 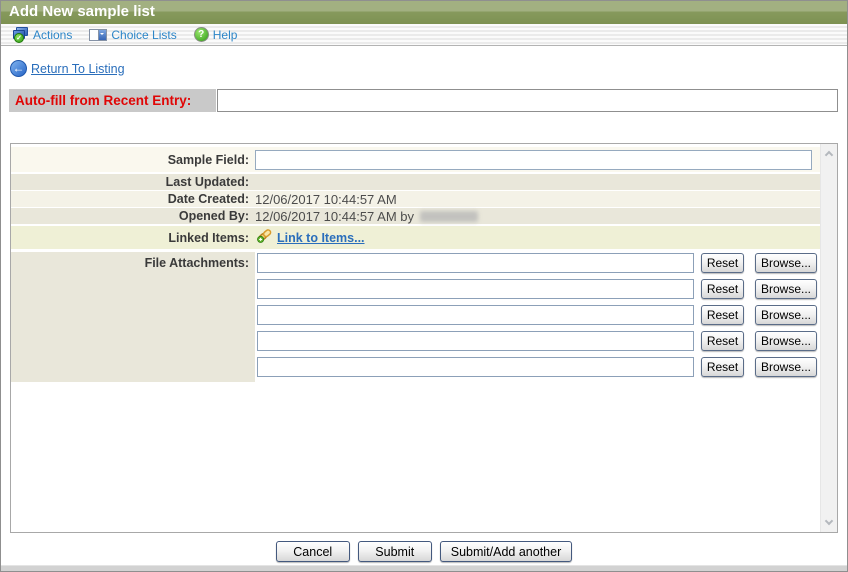 I want to click on opened-by-value: 12/06/2017 10:44:57 AM by, so click(x=335, y=216).